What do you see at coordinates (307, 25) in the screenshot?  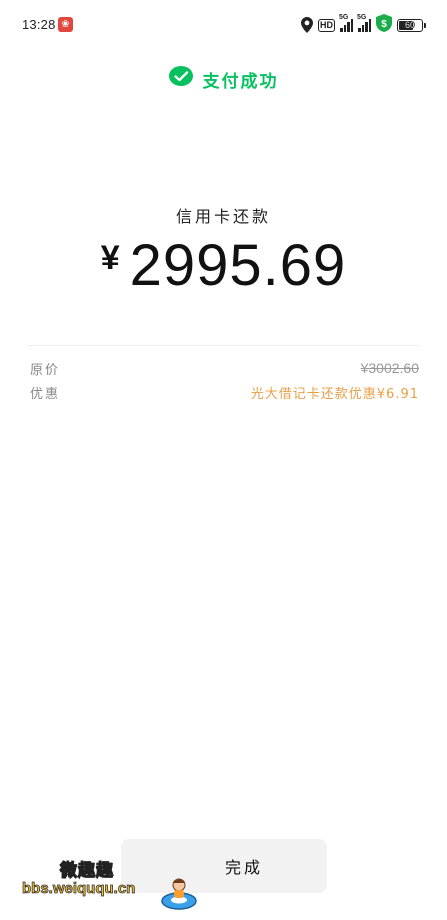 I see `location-icon` at bounding box center [307, 25].